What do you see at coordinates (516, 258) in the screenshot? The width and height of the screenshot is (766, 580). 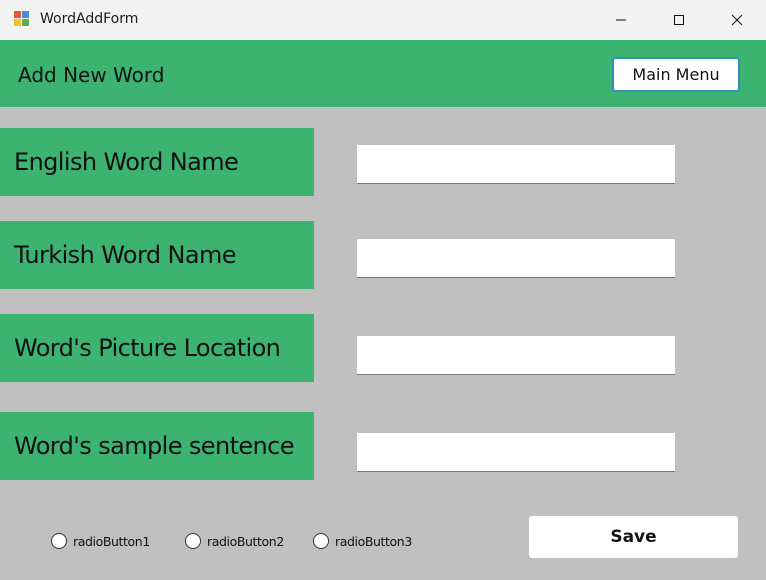 I see `turkish-word-name-input` at bounding box center [516, 258].